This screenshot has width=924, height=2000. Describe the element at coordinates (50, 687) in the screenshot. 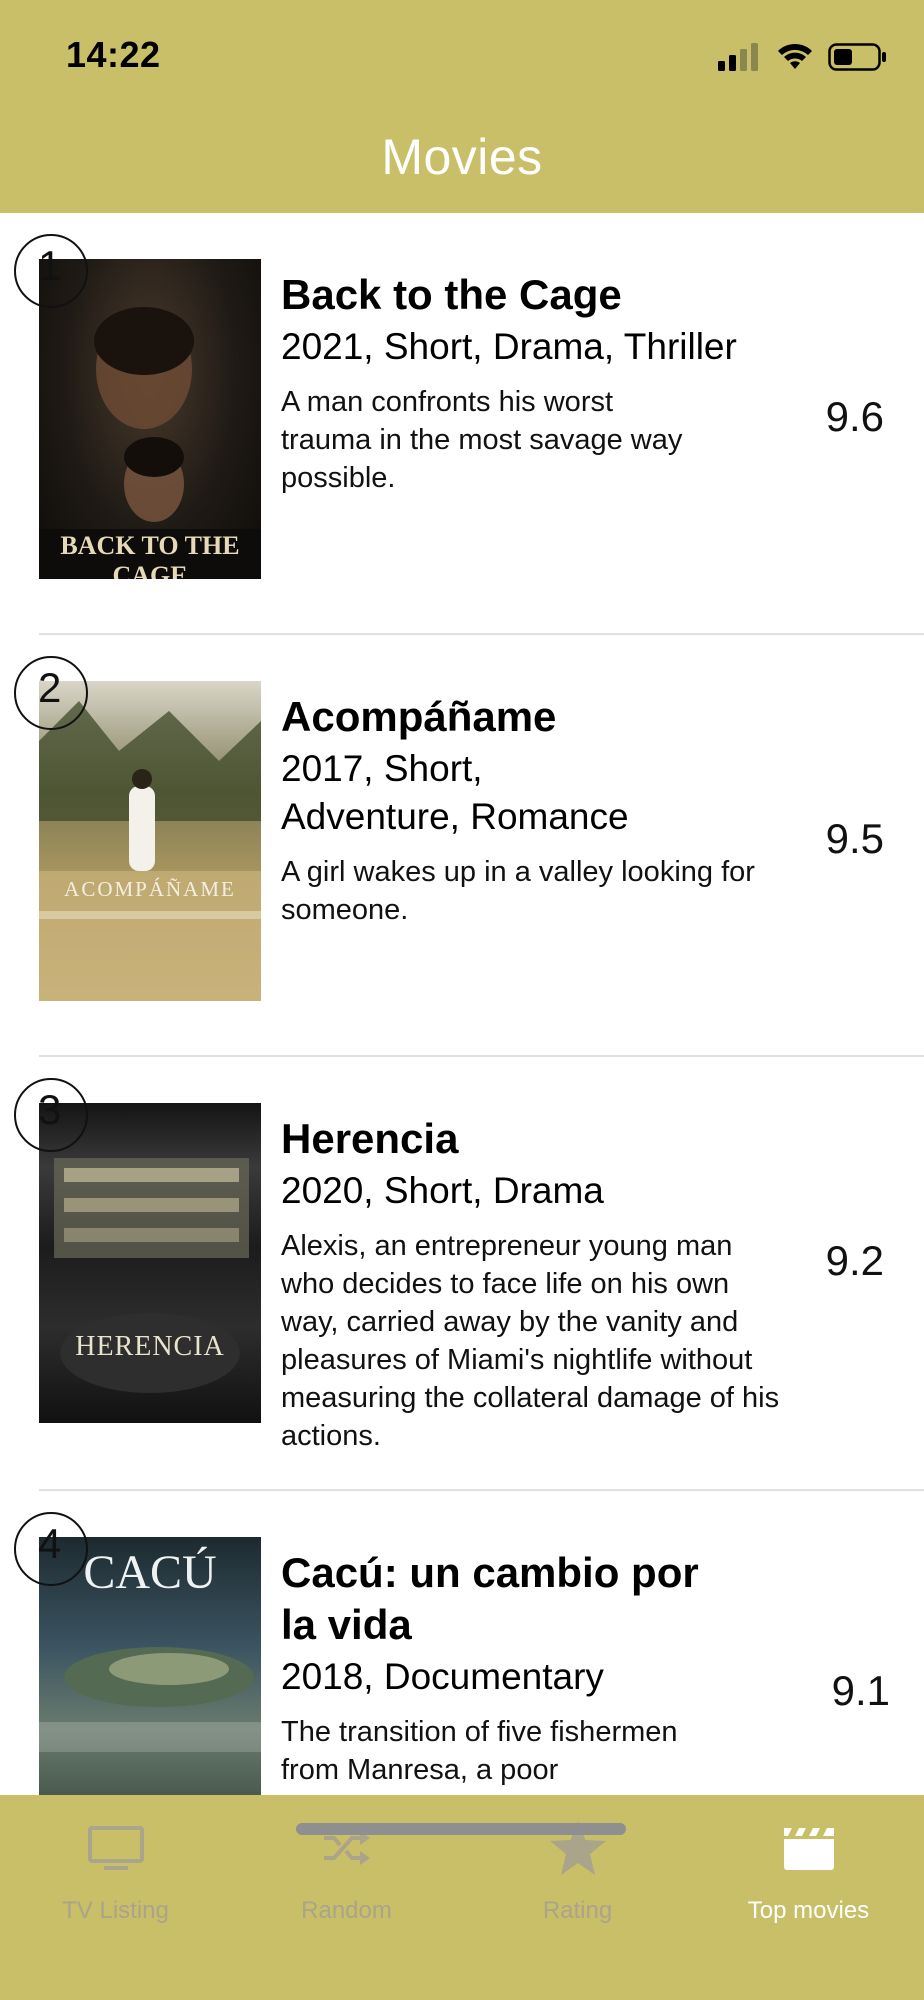

I see `rank-number: 2` at that location.